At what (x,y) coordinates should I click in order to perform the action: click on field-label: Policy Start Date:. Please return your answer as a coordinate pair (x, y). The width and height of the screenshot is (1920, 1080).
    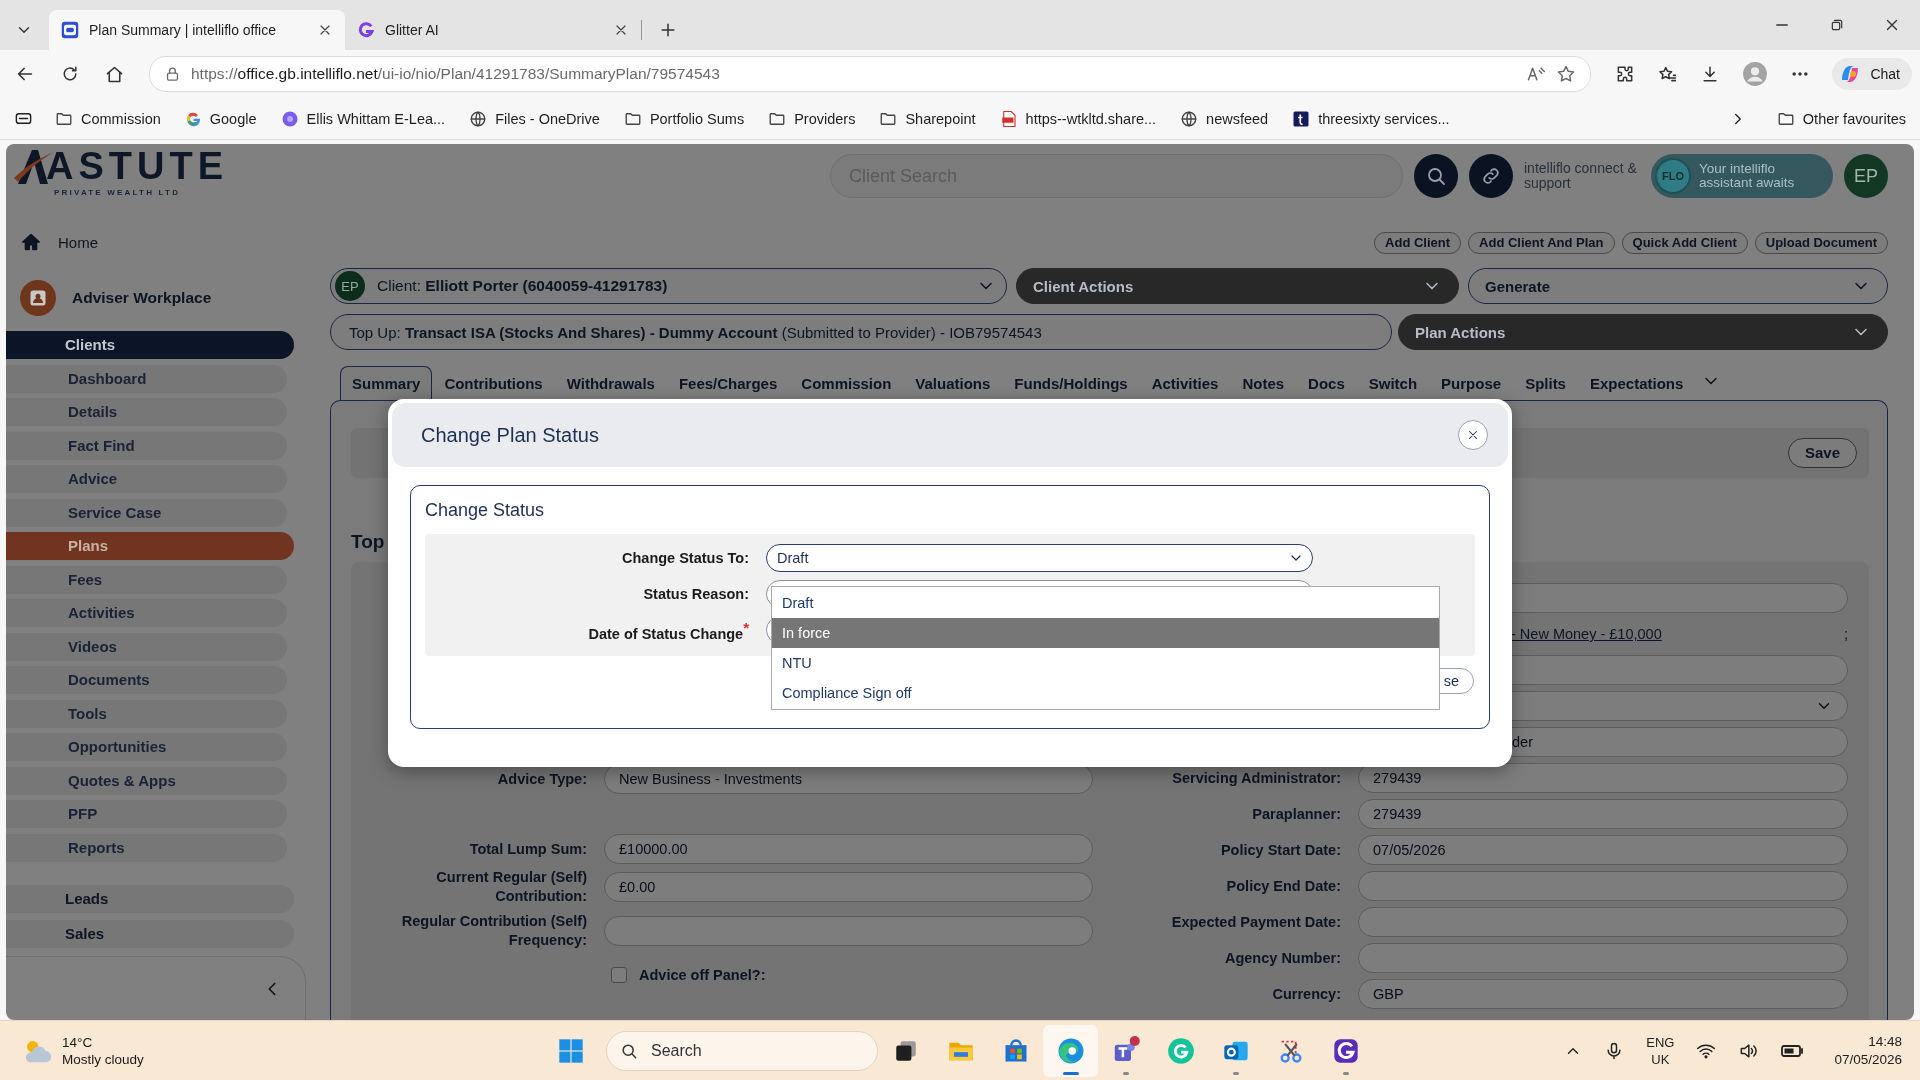
    Looking at the image, I should click on (1280, 850).